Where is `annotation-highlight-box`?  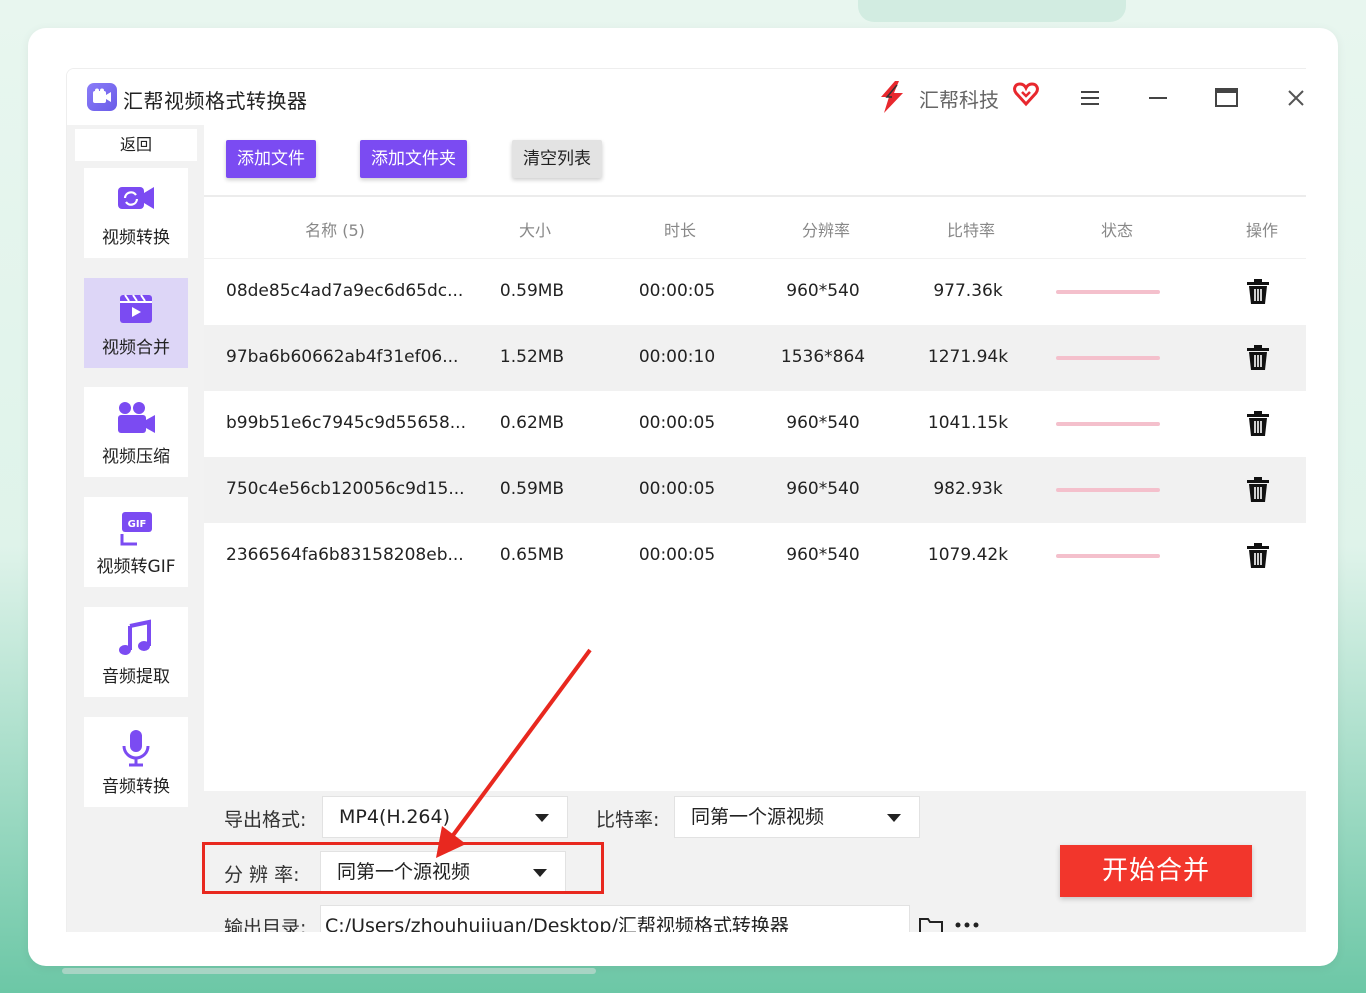 annotation-highlight-box is located at coordinates (403, 868).